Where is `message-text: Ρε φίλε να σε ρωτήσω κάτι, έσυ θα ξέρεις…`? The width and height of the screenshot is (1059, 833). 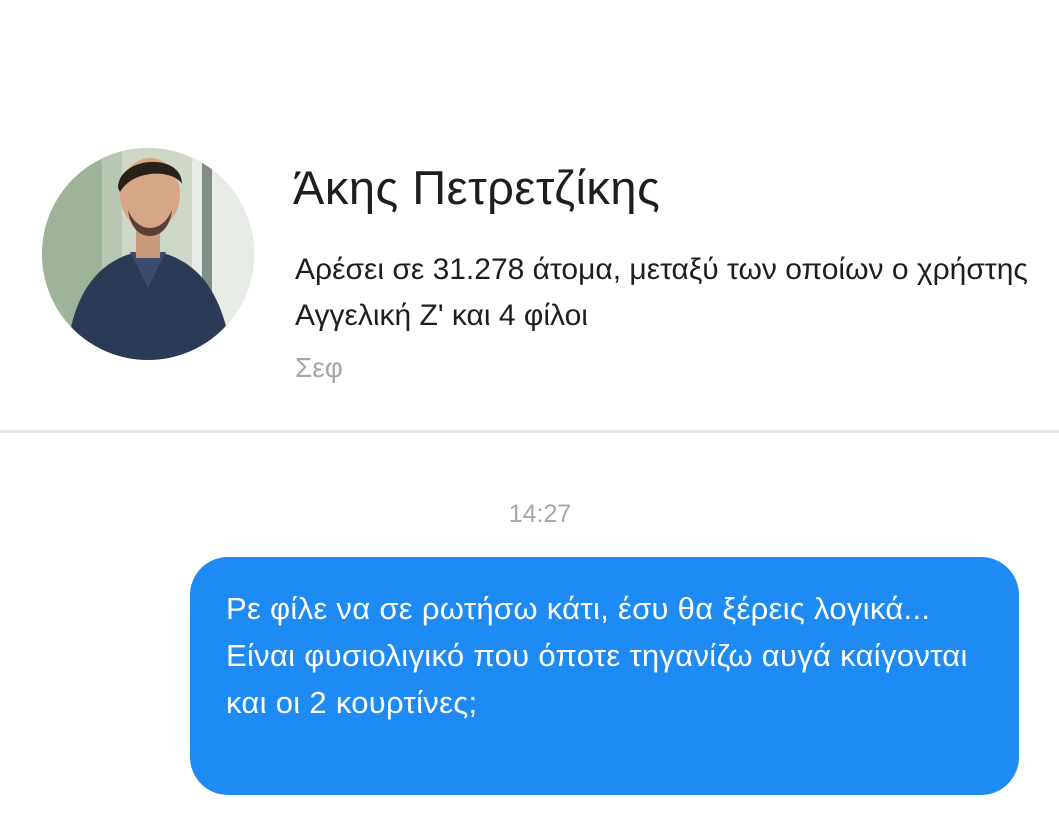
message-text: Ρε φίλε να σε ρωτήσω κάτι, έσυ θα ξέρεις… is located at coordinates (597, 655).